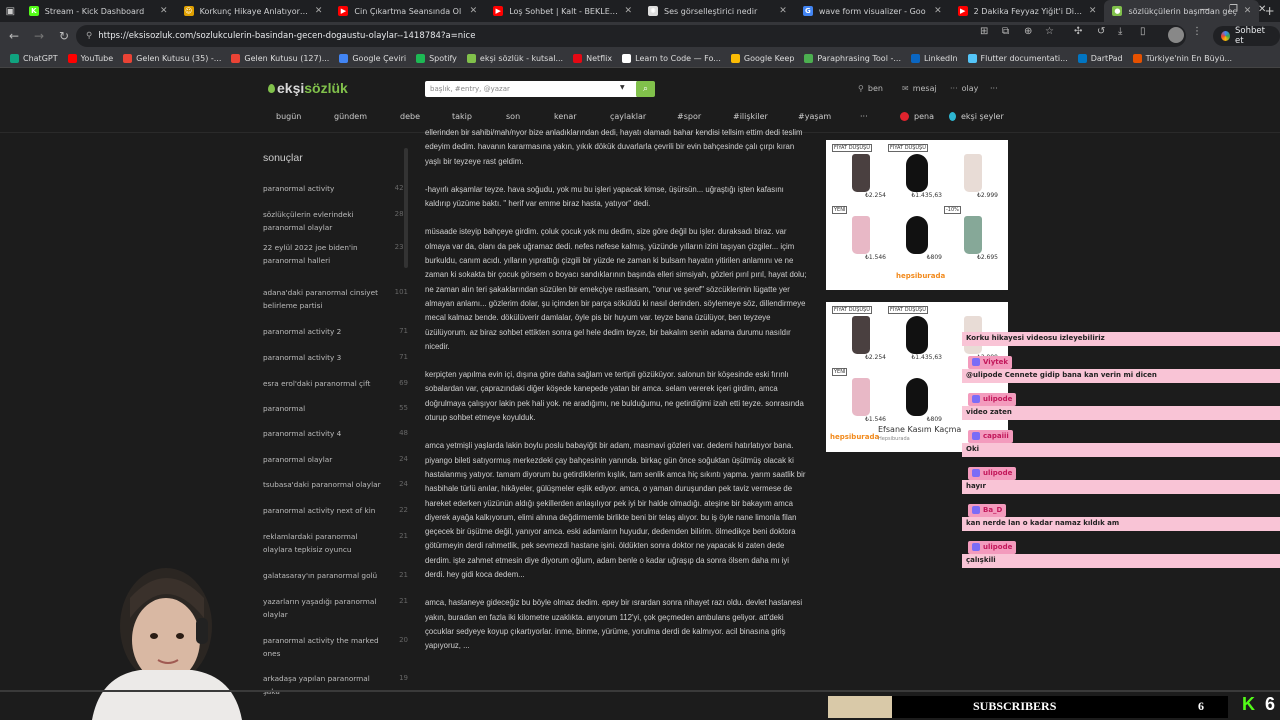  Describe the element at coordinates (645, 89) in the screenshot. I see `search-button: ⌕` at that location.